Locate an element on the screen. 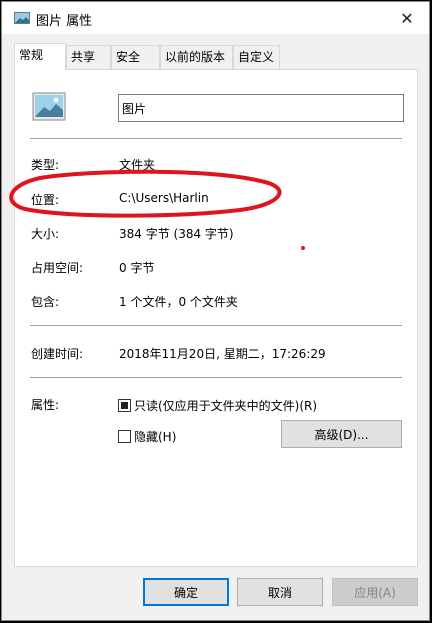  contains-value: 1 个文件，0 个文件夹 is located at coordinates (178, 302).